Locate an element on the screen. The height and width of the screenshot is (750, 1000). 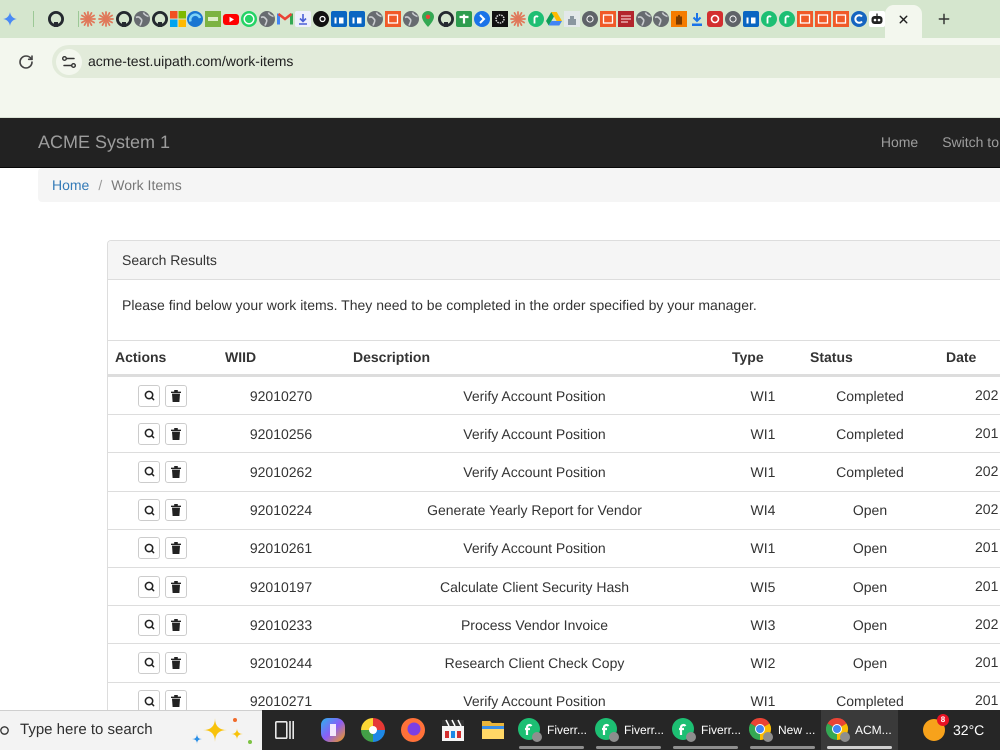
browser-icon is located at coordinates (761, 730).